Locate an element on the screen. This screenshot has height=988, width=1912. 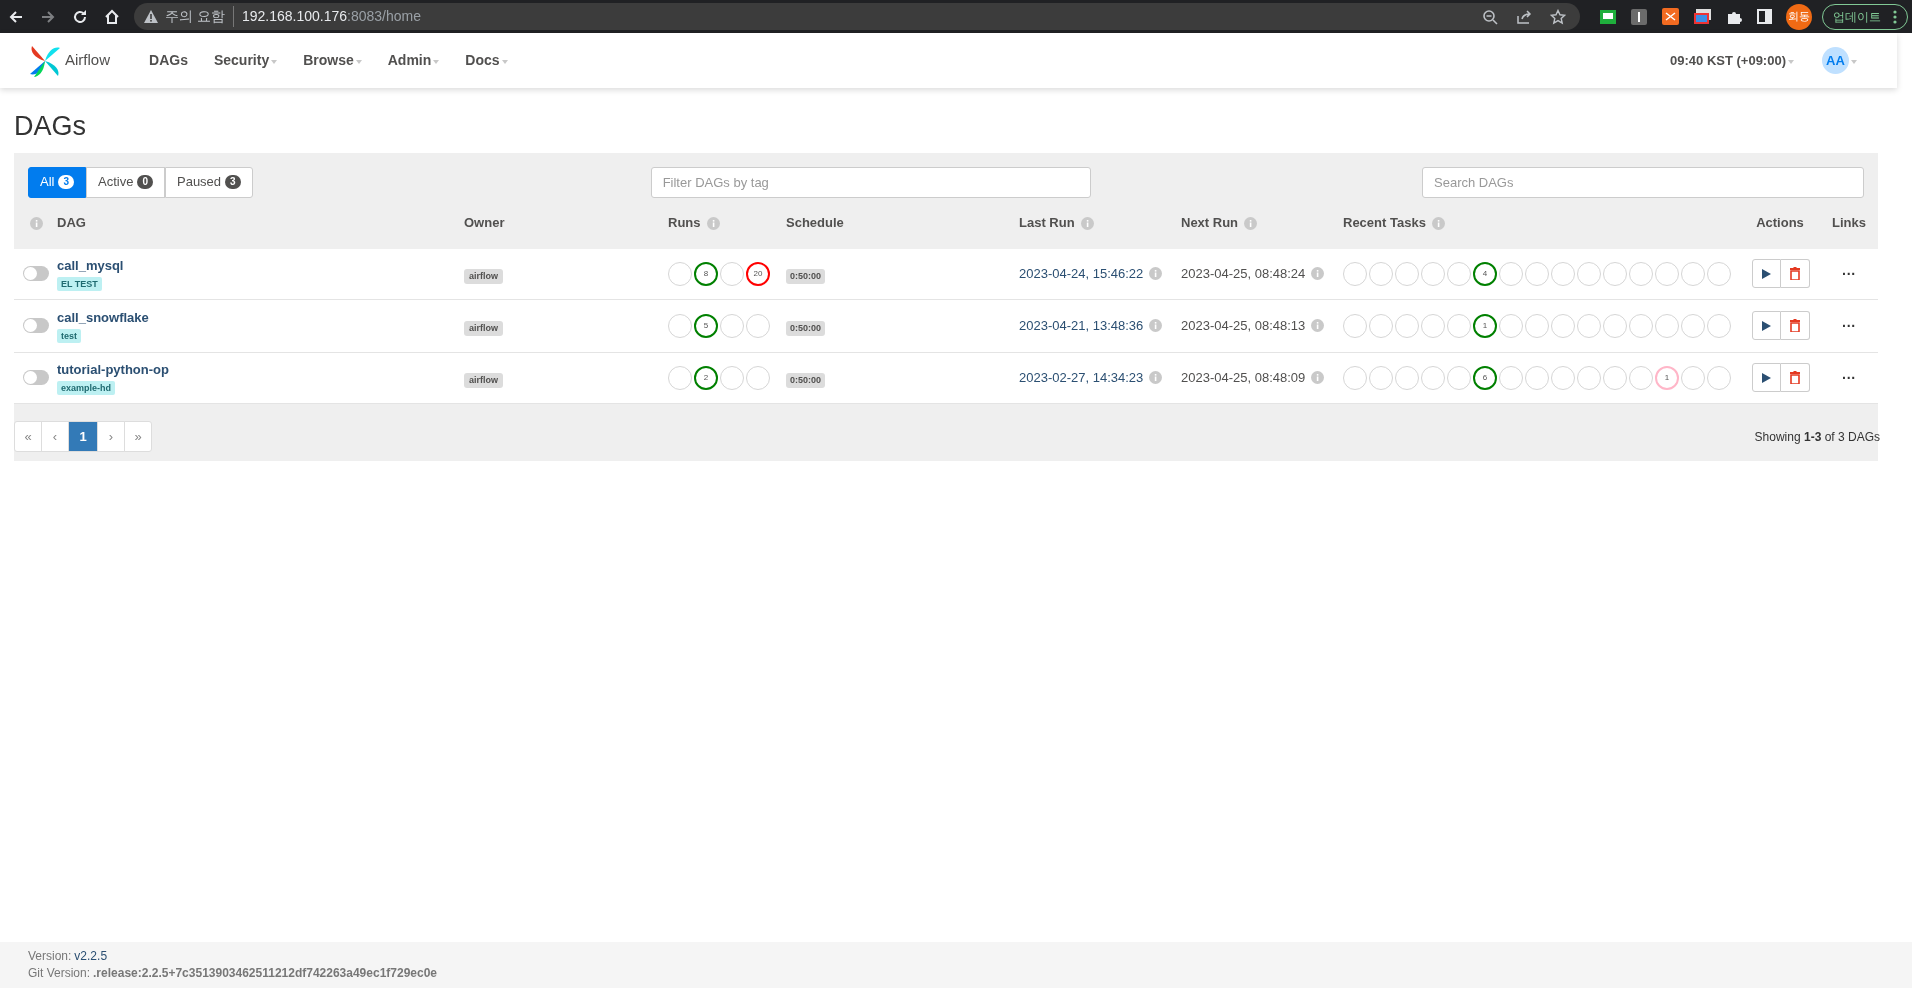
tag-filter-field: Filter DAGs by tag is located at coordinates (870, 182).